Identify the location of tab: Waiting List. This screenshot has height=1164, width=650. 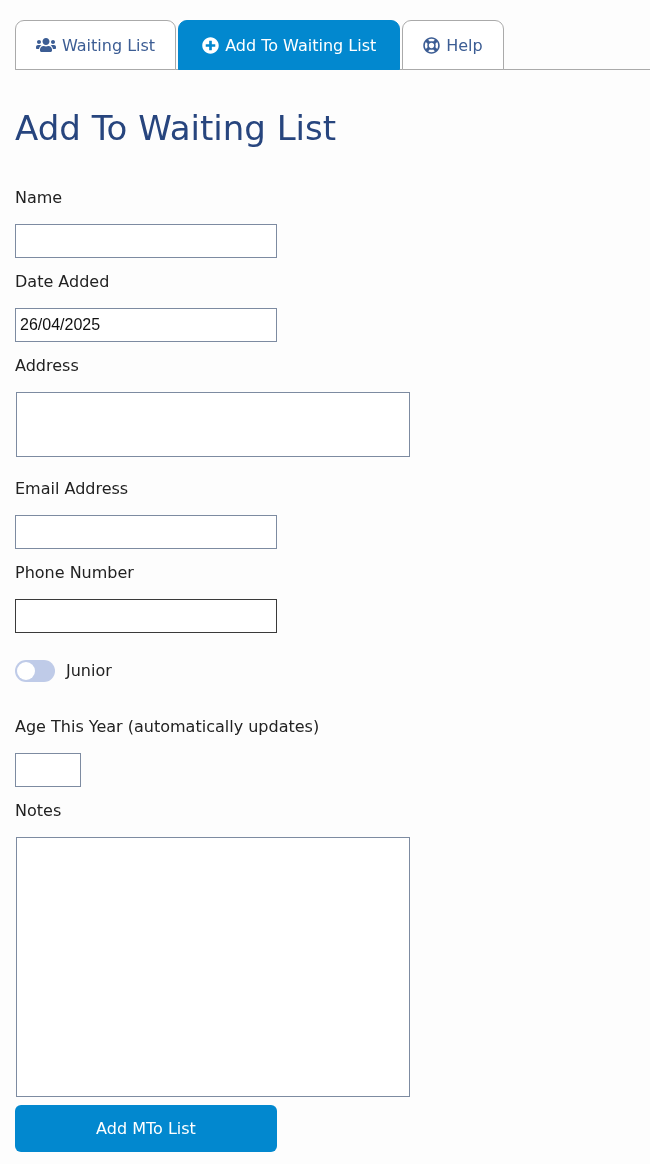
(96, 45).